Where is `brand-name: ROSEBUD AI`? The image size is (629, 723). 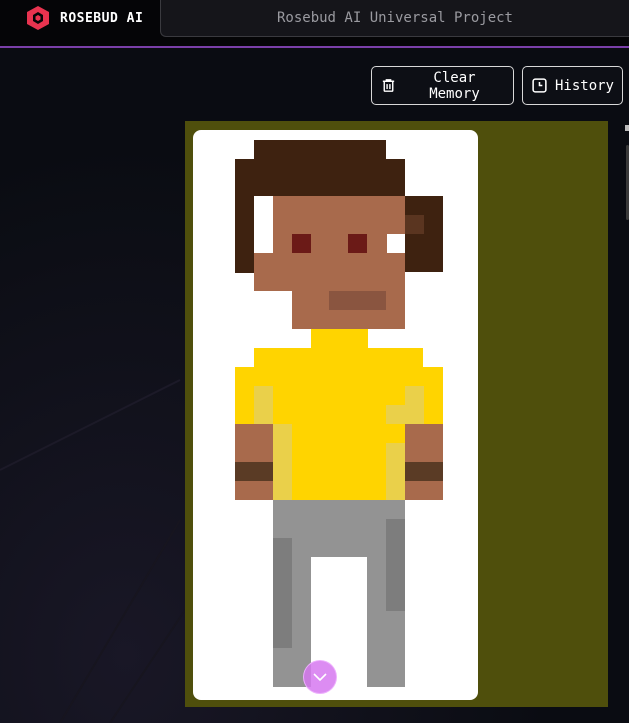 brand-name: ROSEBUD AI is located at coordinates (102, 18).